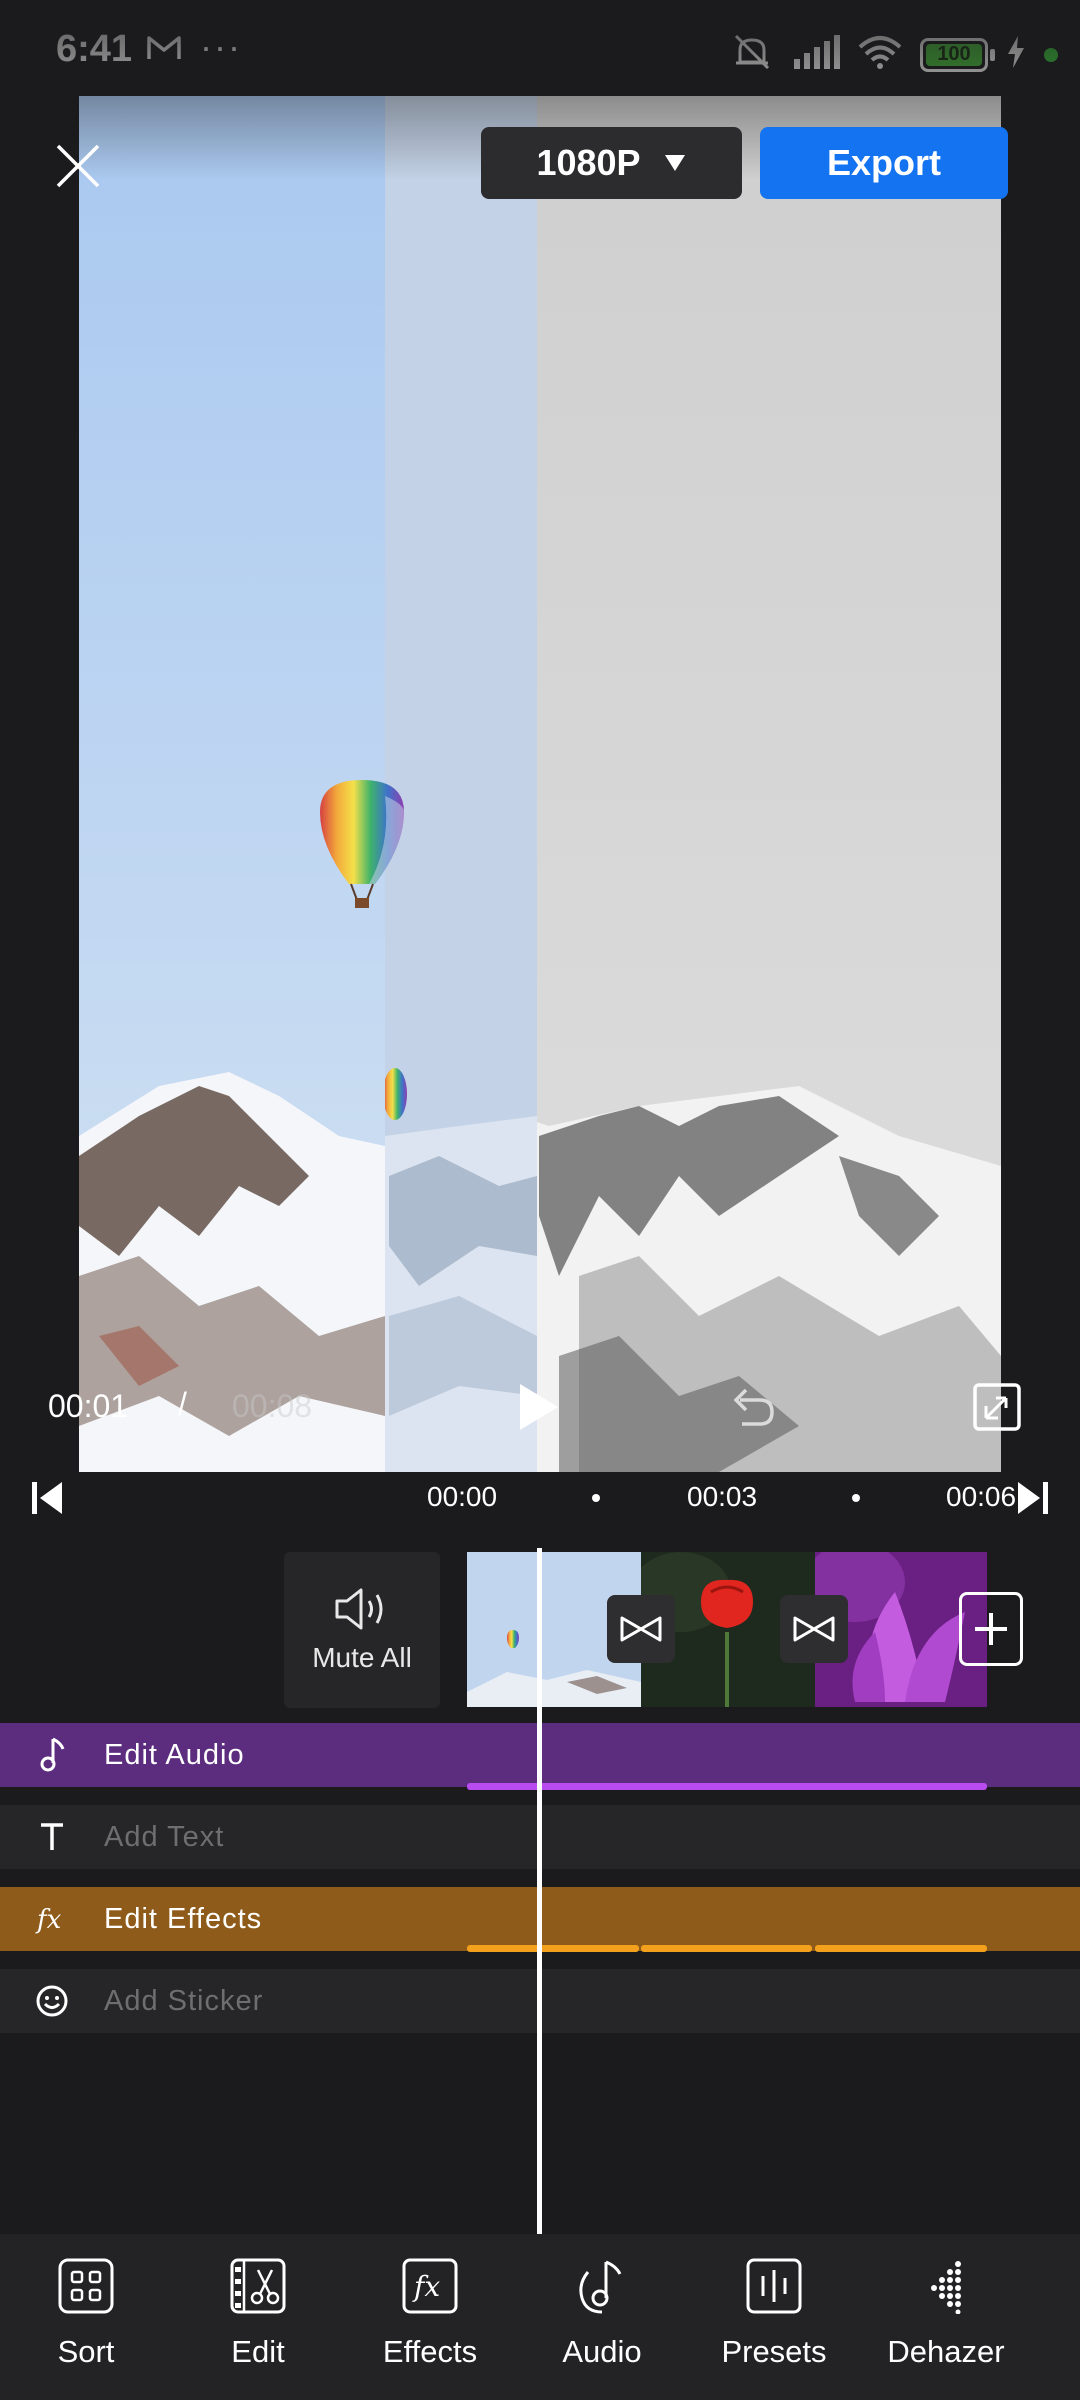 Image resolution: width=1080 pixels, height=2400 pixels. Describe the element at coordinates (602, 2351) in the screenshot. I see `nav-audio-label: Audio` at that location.